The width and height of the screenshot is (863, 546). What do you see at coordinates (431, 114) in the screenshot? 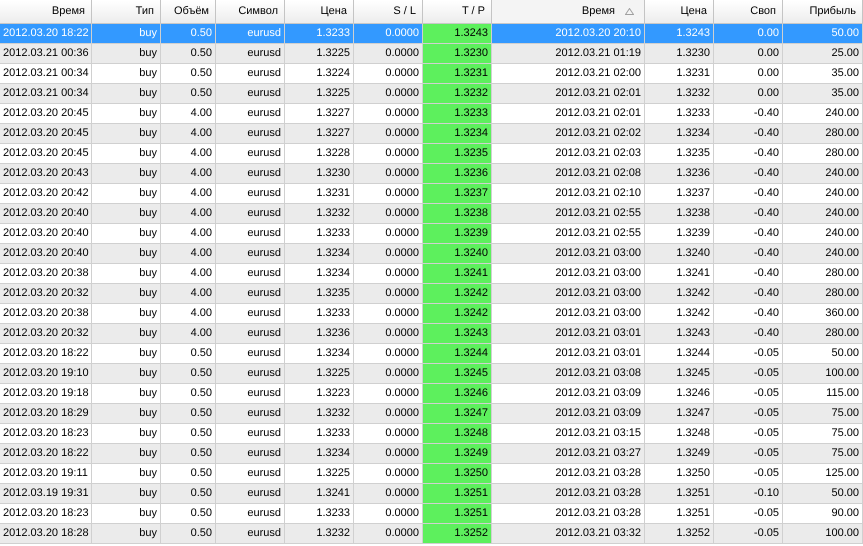
I see `table-row: 2012.03.20 20:45 buy 4.00 eurusd 1.3227 0.0000 1.3233 2012.03.21 02:01 1.3233 -0.40 240.00` at bounding box center [431, 114].